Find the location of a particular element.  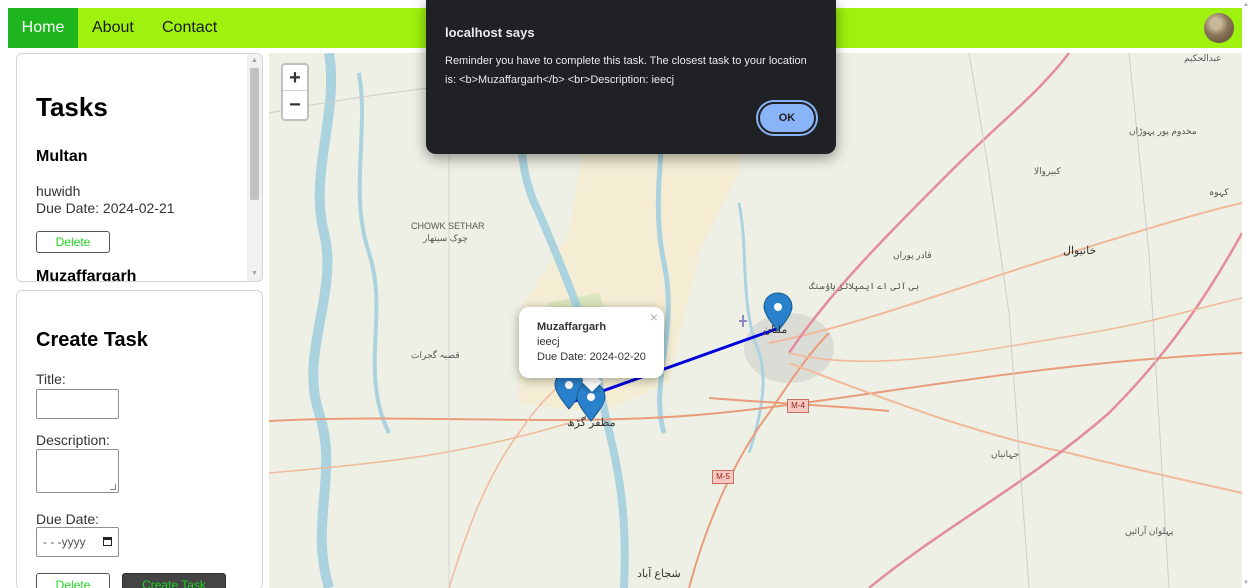

tasks-heading: Tasks is located at coordinates (72, 107).